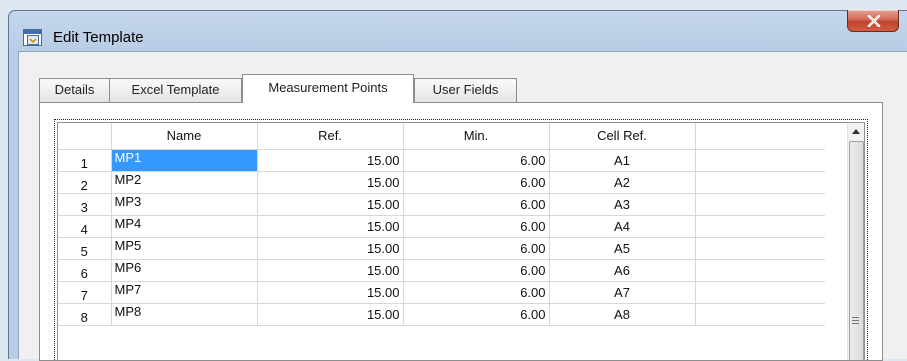 The height and width of the screenshot is (361, 907). Describe the element at coordinates (856, 250) in the screenshot. I see `scrollbar-thumb` at that location.